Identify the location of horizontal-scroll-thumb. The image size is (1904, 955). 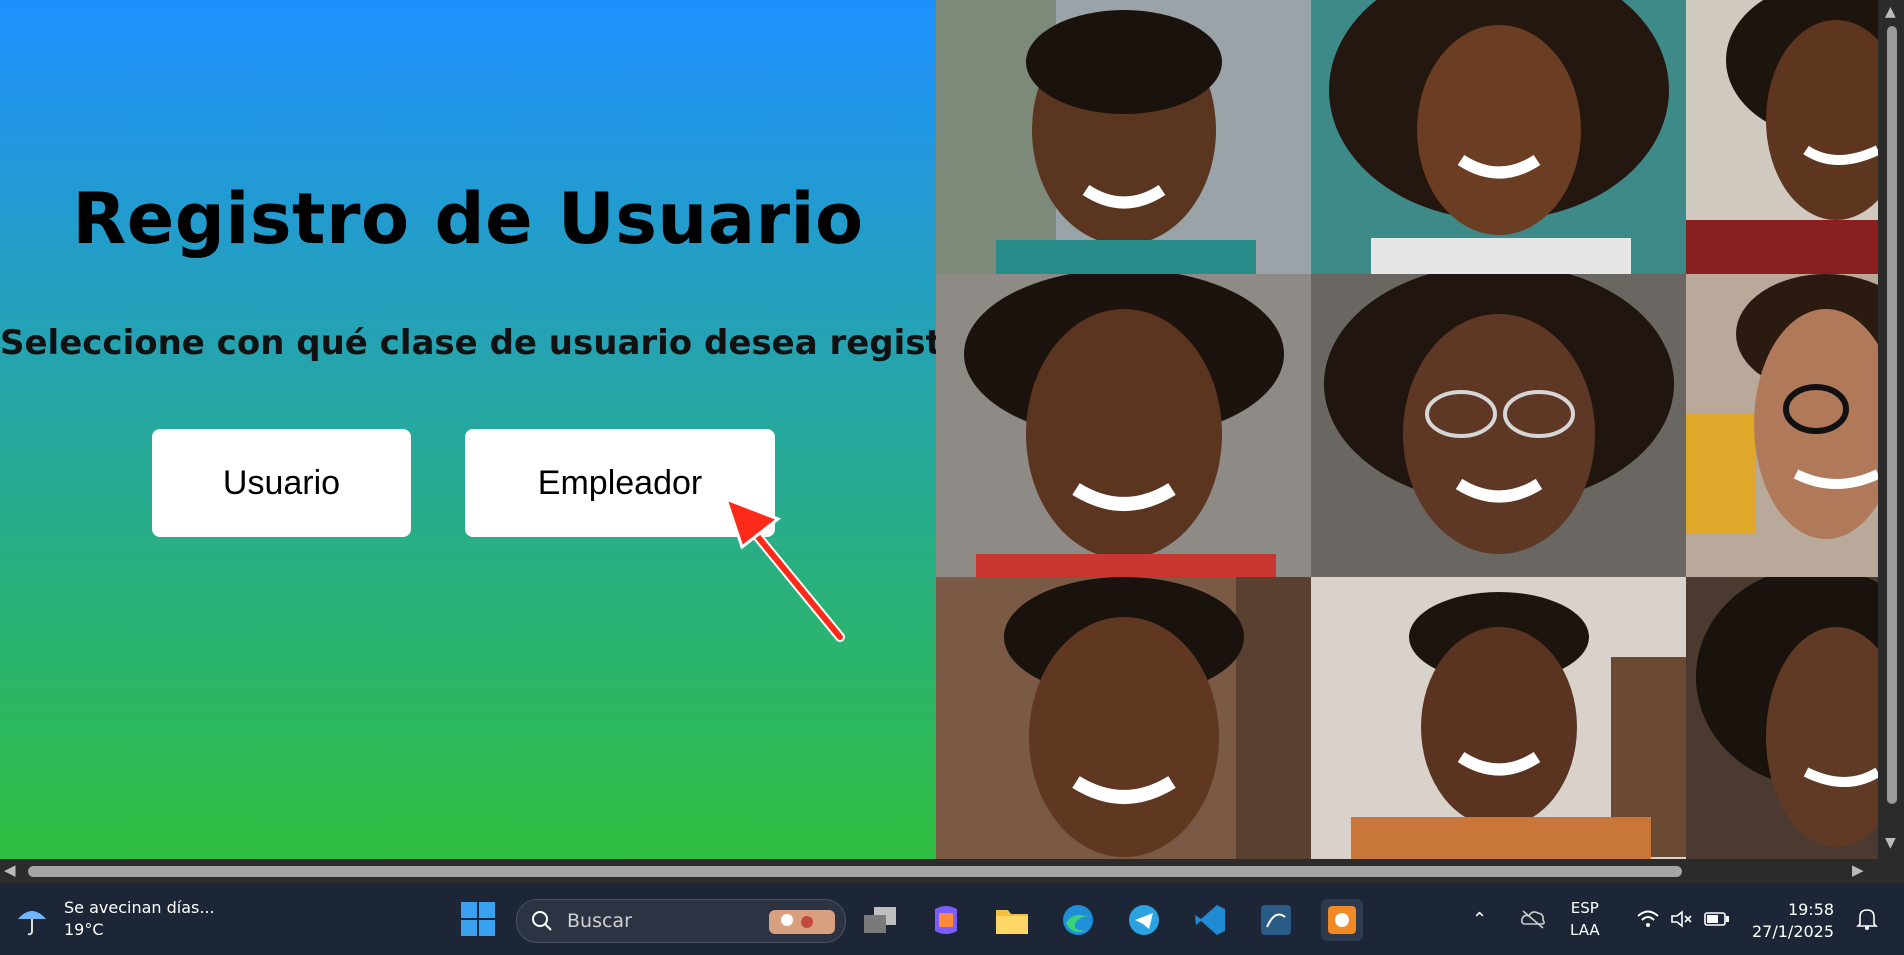
(855, 871).